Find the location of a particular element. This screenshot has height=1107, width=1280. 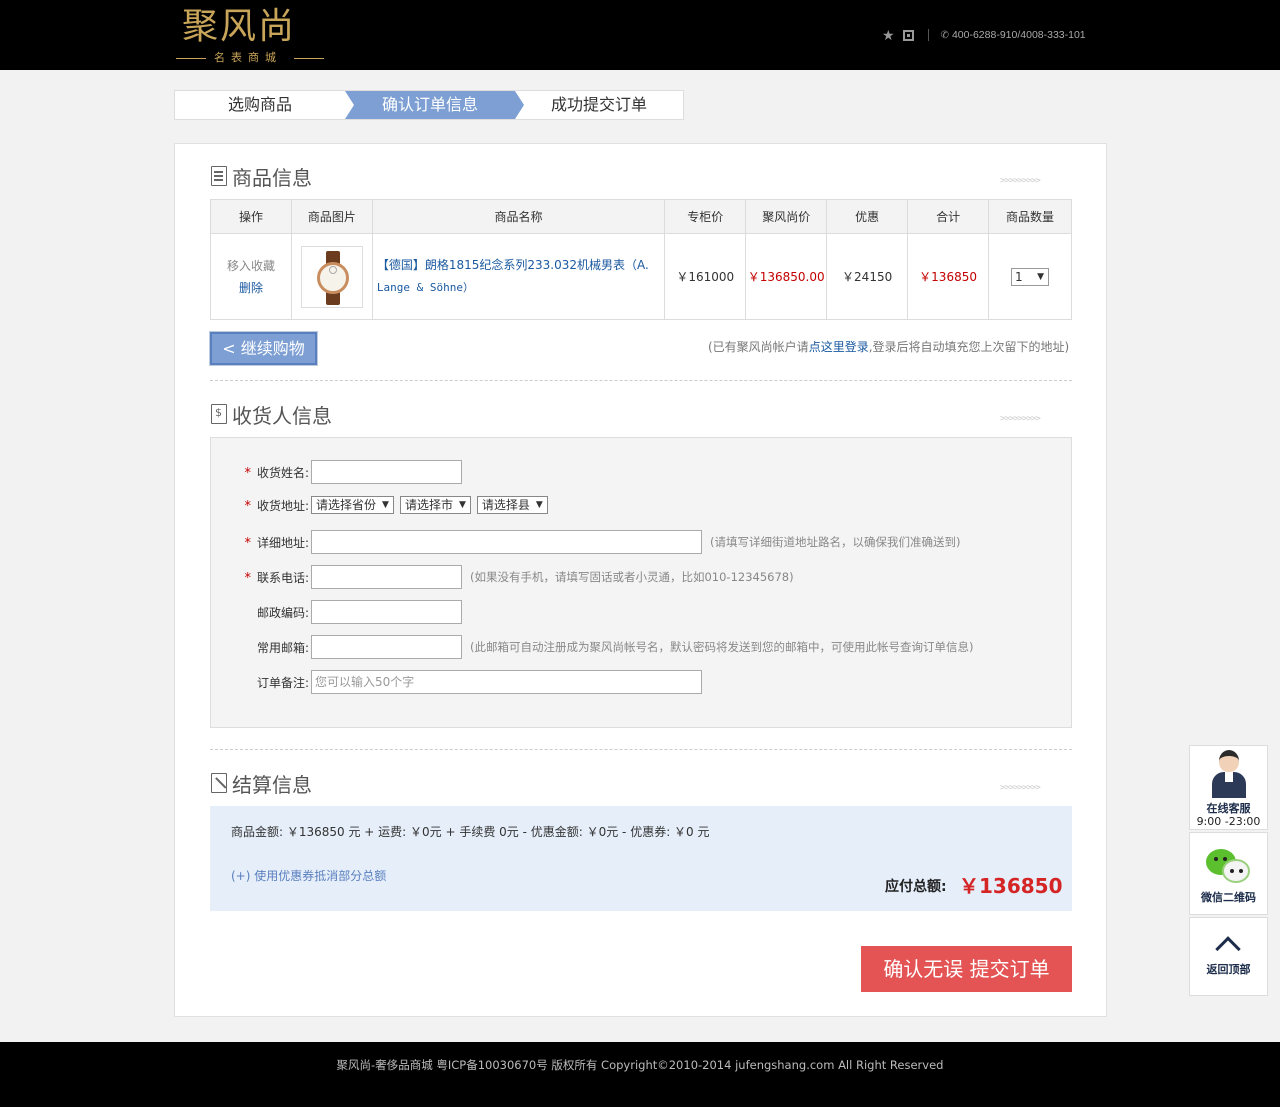

chevron-up-icon is located at coordinates (1228, 949).